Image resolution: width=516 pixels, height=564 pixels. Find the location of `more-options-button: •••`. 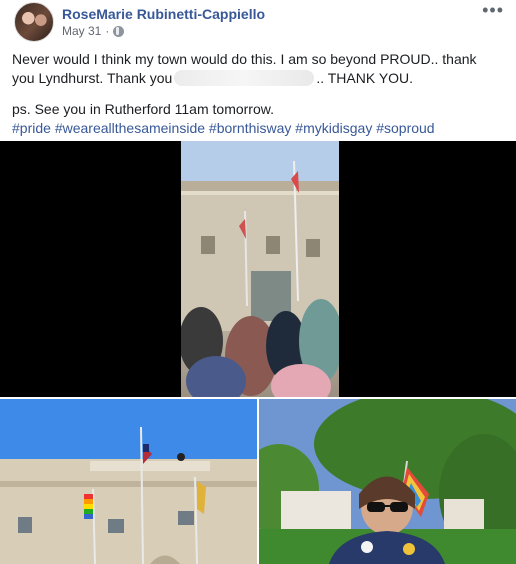

more-options-button: ••• is located at coordinates (493, 10).